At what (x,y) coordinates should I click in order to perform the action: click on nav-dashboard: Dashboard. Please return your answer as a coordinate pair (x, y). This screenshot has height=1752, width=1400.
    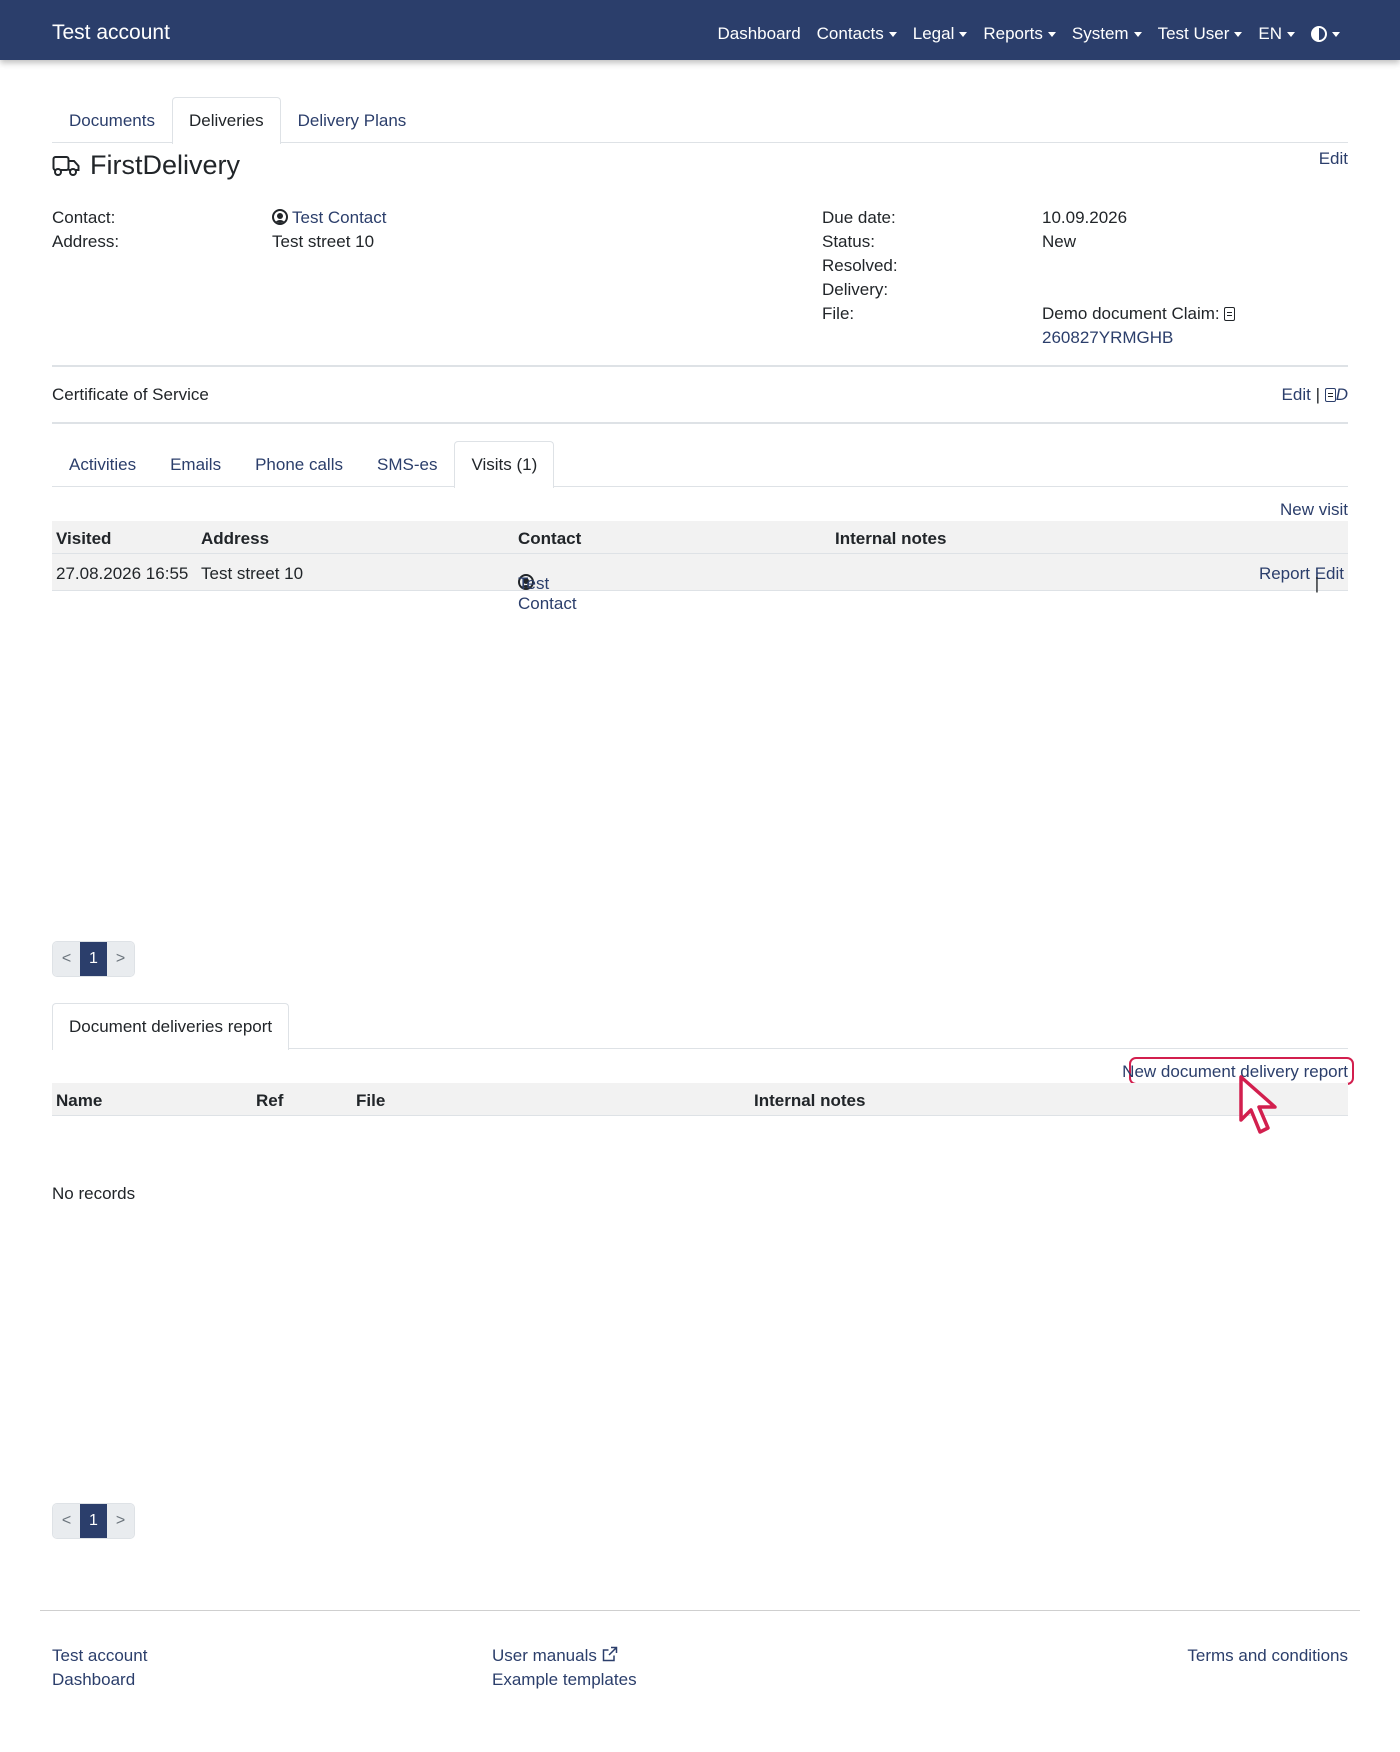
    Looking at the image, I should click on (758, 34).